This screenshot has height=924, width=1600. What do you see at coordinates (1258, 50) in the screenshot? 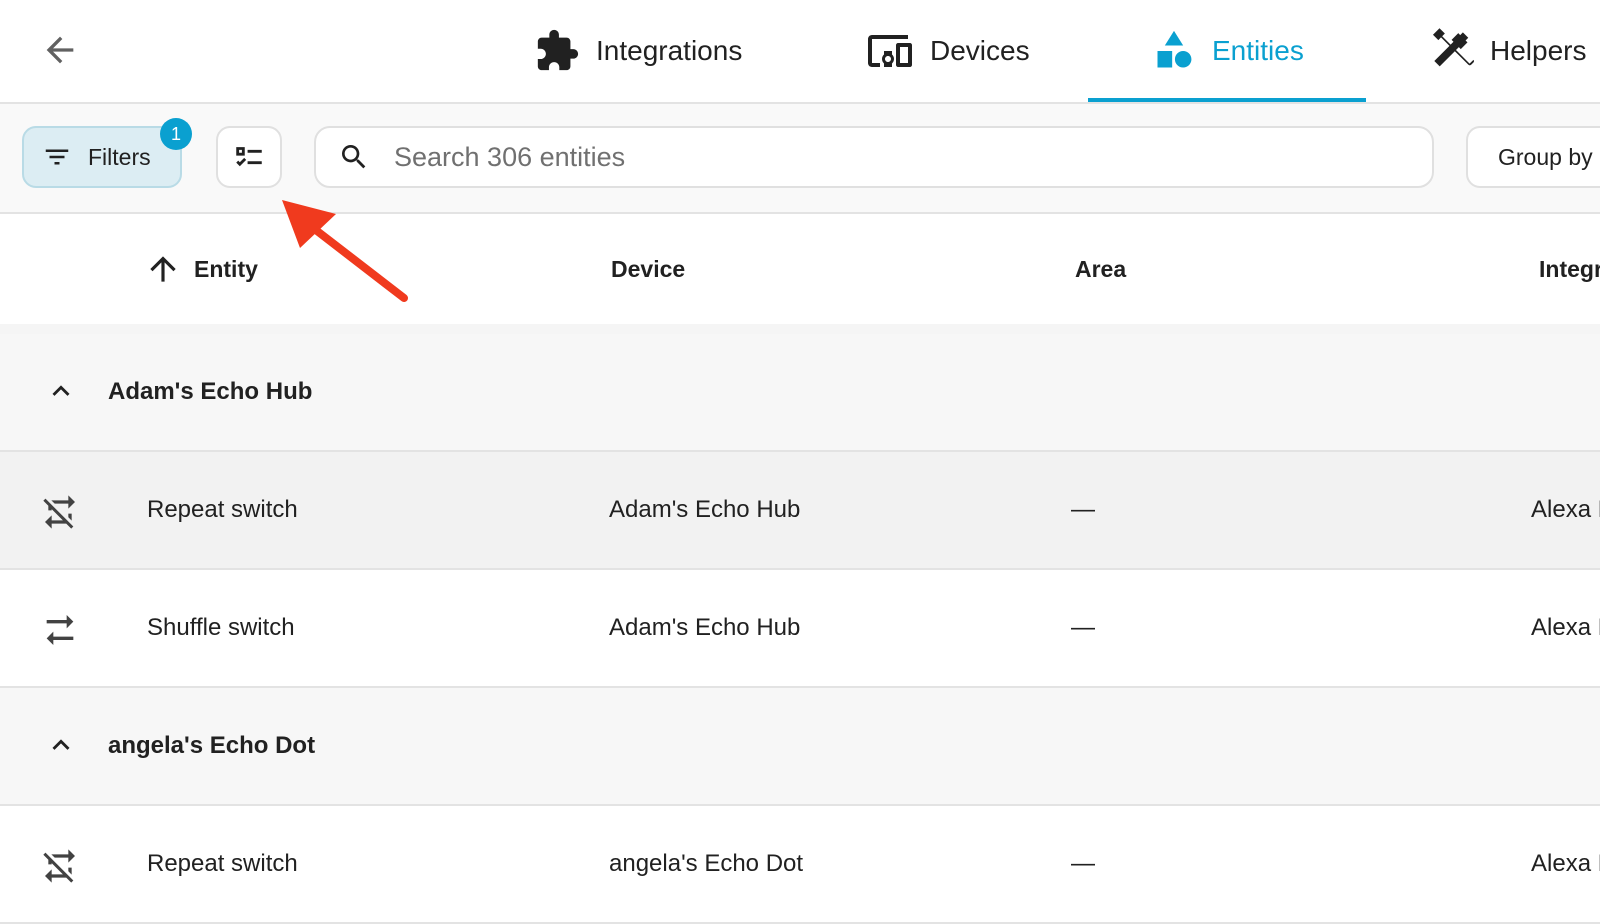
I see `tab-entities-label: Entities` at bounding box center [1258, 50].